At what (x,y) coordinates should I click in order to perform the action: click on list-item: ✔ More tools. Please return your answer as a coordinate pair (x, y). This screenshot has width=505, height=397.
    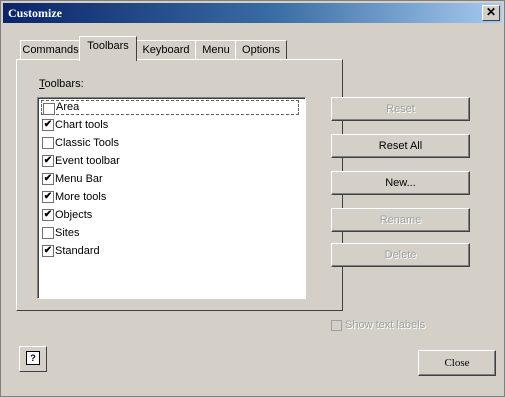
    Looking at the image, I should click on (170, 197).